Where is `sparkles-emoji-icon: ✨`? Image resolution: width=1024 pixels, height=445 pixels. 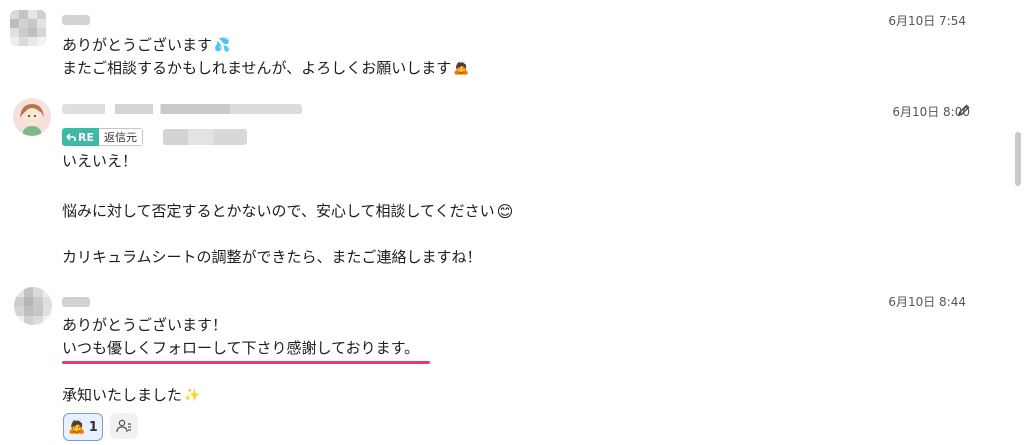
sparkles-emoji-icon: ✨ is located at coordinates (192, 395).